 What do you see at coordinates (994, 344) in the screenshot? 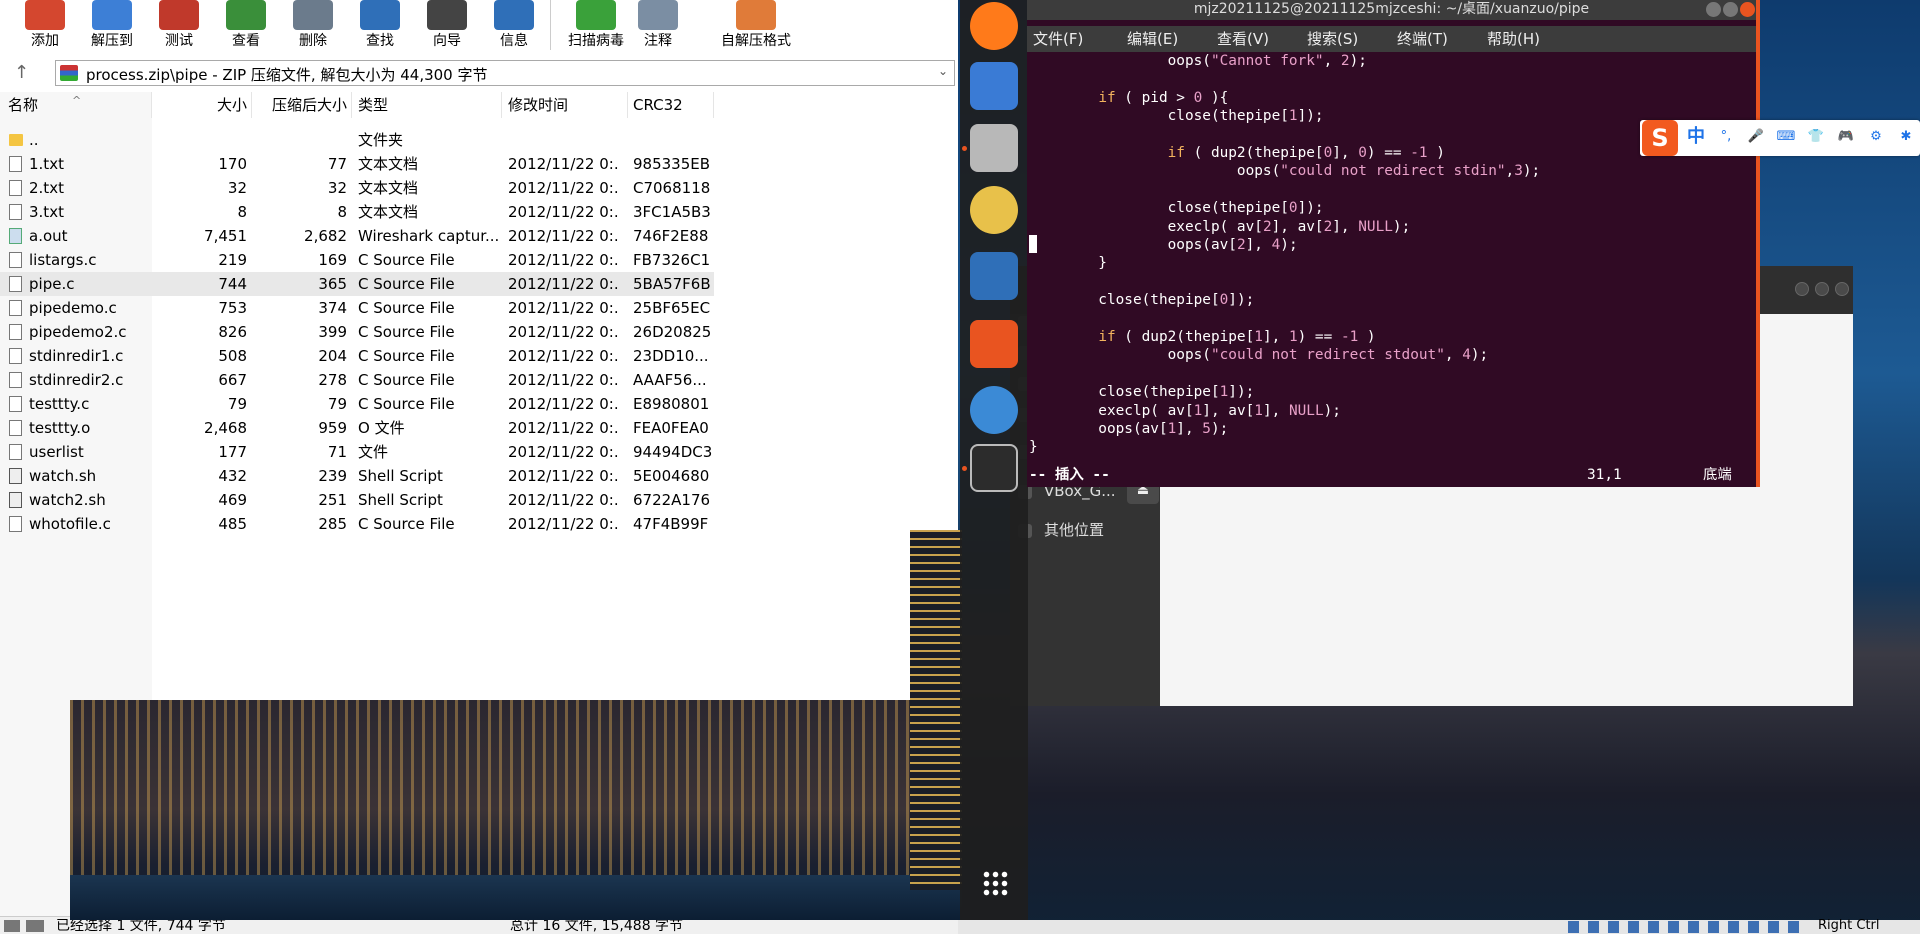
I see `software-icon` at bounding box center [994, 344].